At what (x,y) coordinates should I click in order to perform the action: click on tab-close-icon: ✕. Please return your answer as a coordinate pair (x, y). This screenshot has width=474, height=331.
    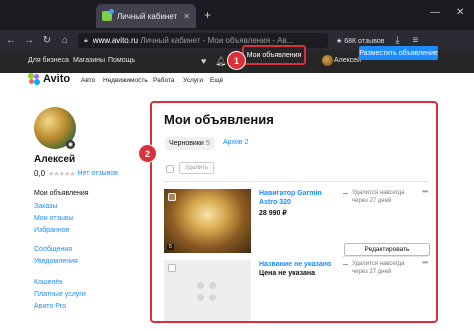
    Looking at the image, I should click on (186, 16).